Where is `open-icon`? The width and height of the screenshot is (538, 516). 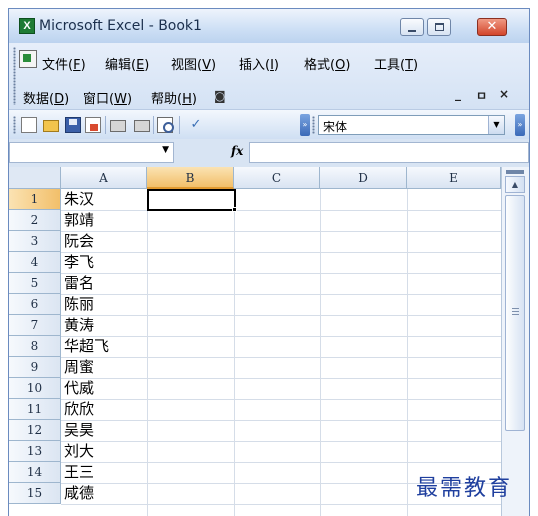
open-icon is located at coordinates (51, 126).